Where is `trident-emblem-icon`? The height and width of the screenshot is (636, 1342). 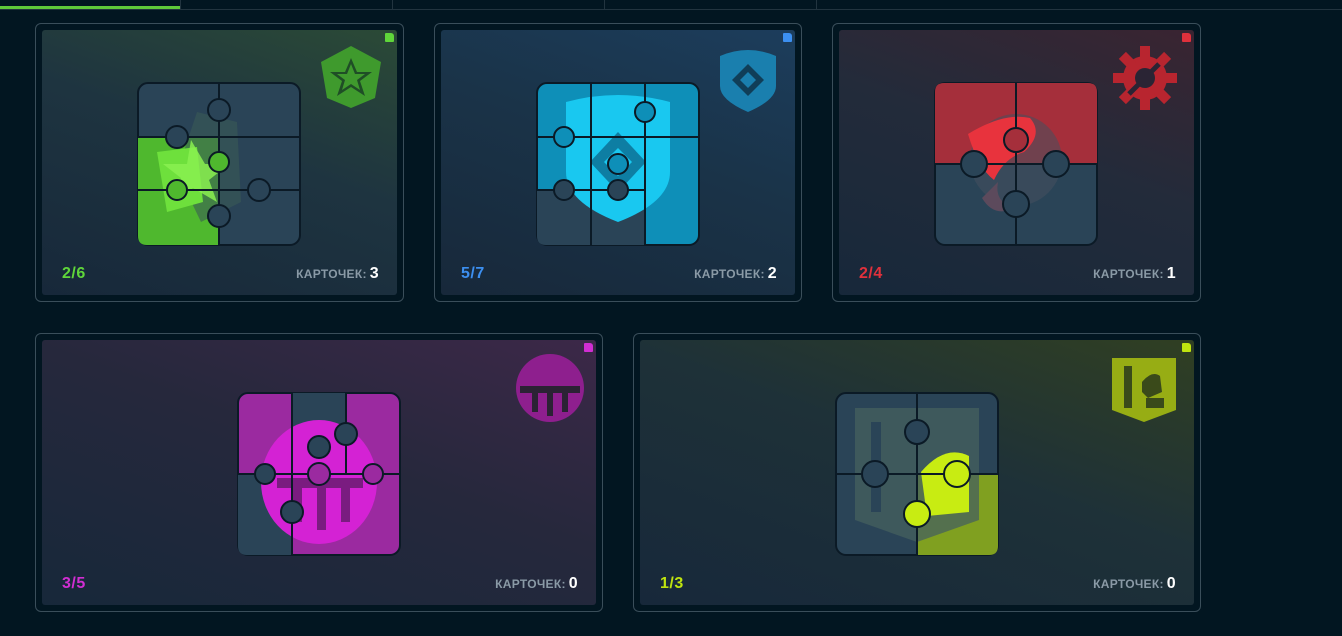 trident-emblem-icon is located at coordinates (550, 388).